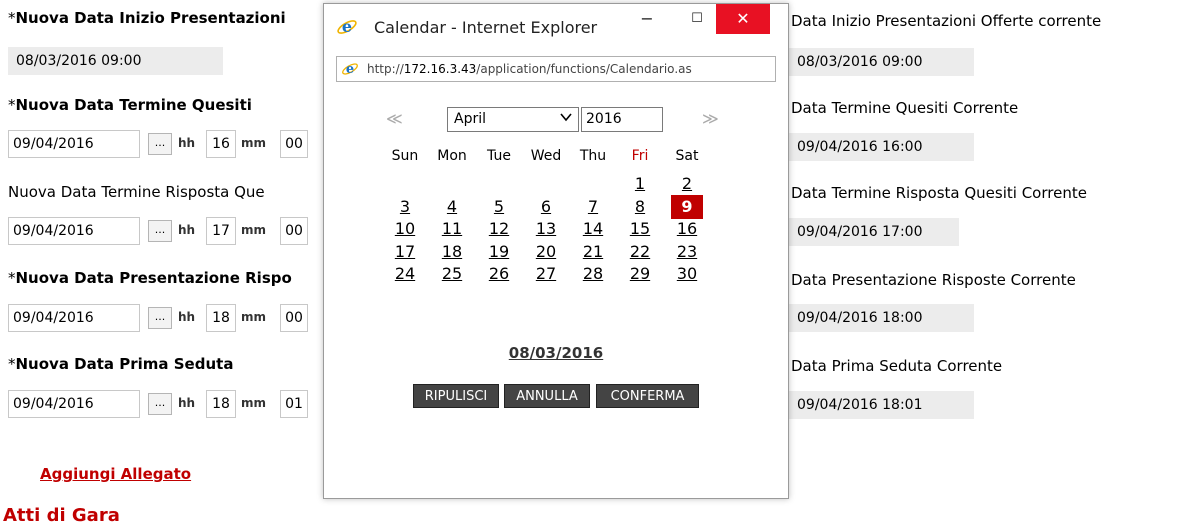 The image size is (1178, 529). What do you see at coordinates (499, 274) in the screenshot?
I see `calendar-day: 26` at bounding box center [499, 274].